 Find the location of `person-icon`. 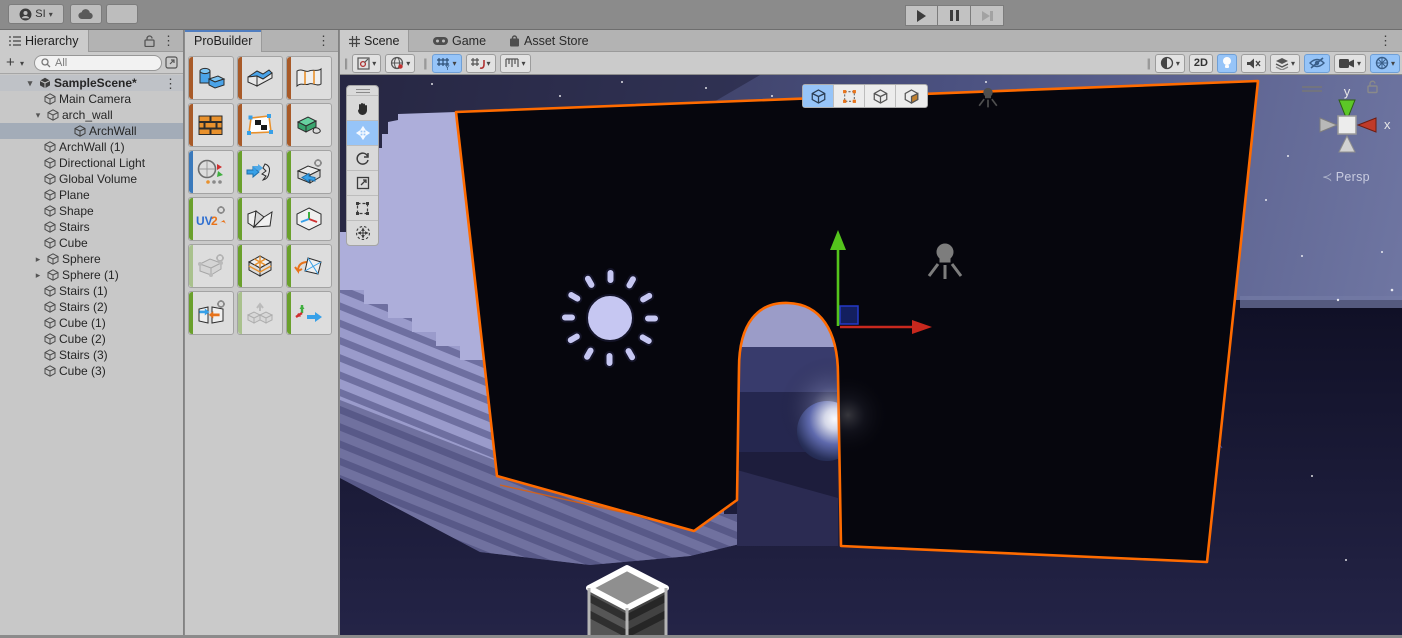

person-icon is located at coordinates (25, 14).